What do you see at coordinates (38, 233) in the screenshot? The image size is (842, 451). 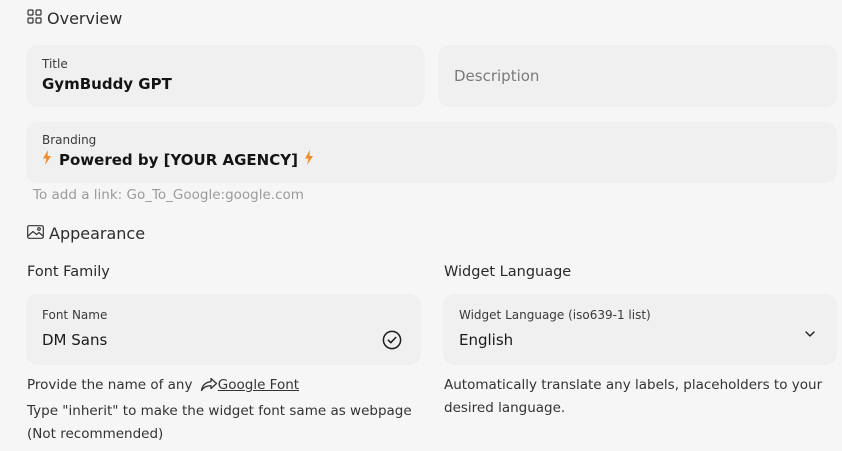 I see `image-icon` at bounding box center [38, 233].